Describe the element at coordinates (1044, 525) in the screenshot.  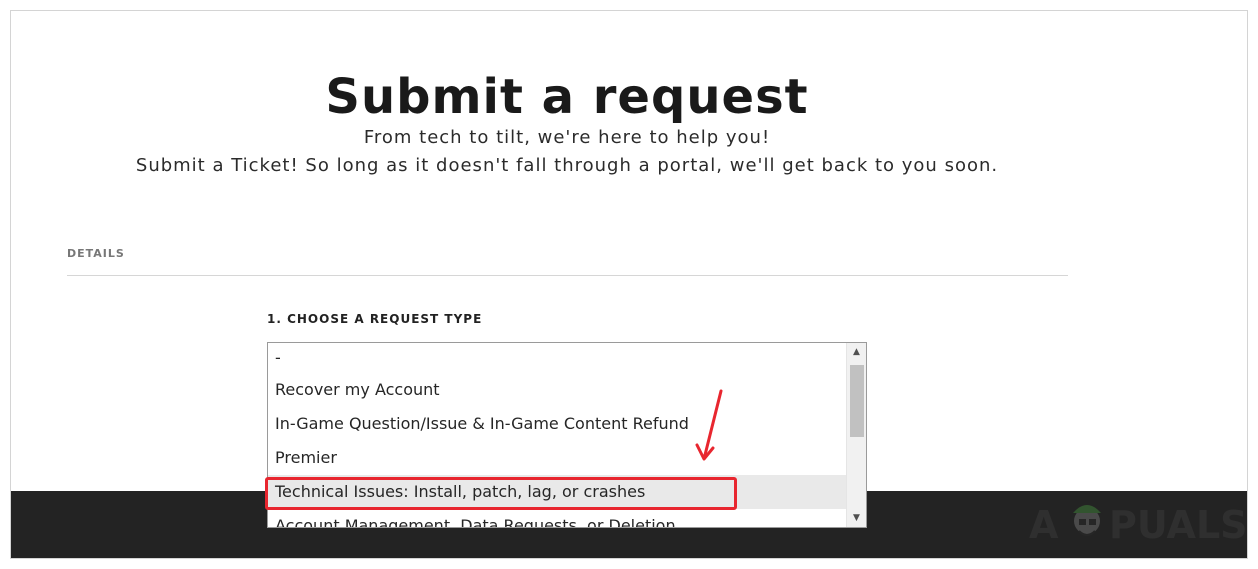
I see `svg-text: A` at that location.